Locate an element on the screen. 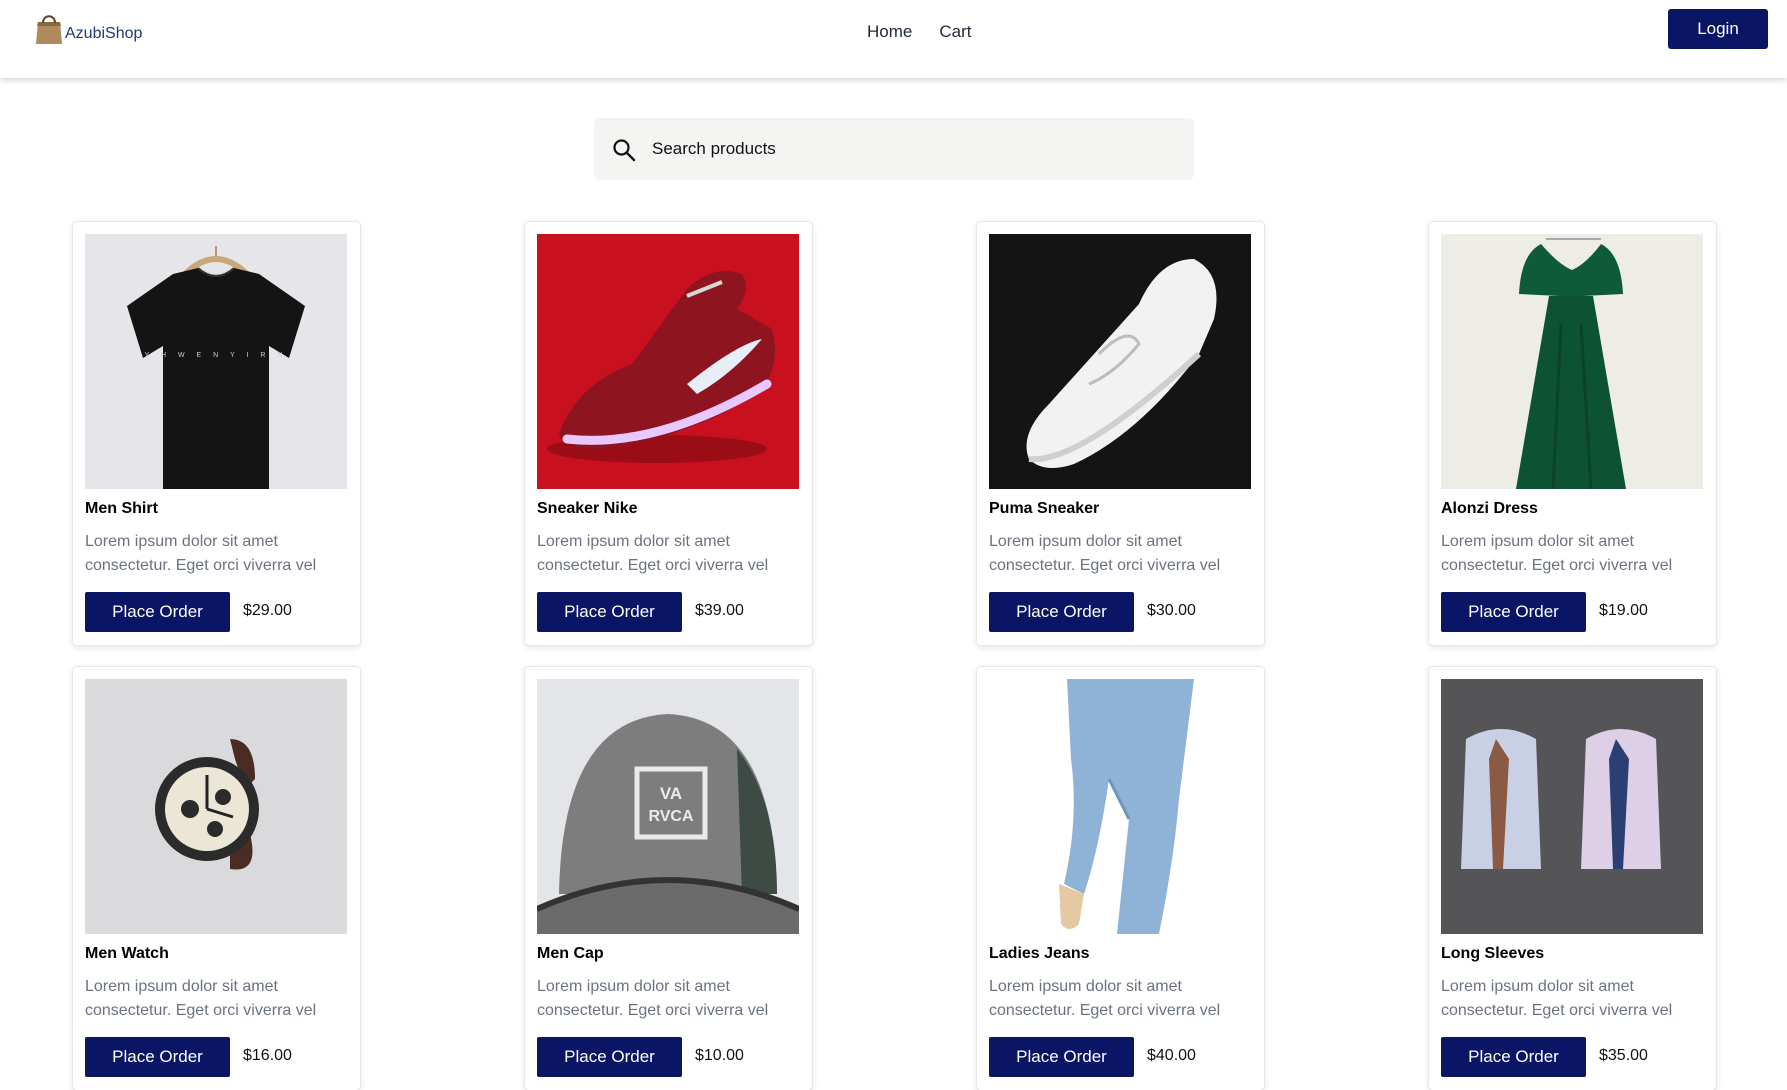 This screenshot has width=1787, height=1090. top-navbar: AzubiShop Home Cart Login is located at coordinates (893, 39).